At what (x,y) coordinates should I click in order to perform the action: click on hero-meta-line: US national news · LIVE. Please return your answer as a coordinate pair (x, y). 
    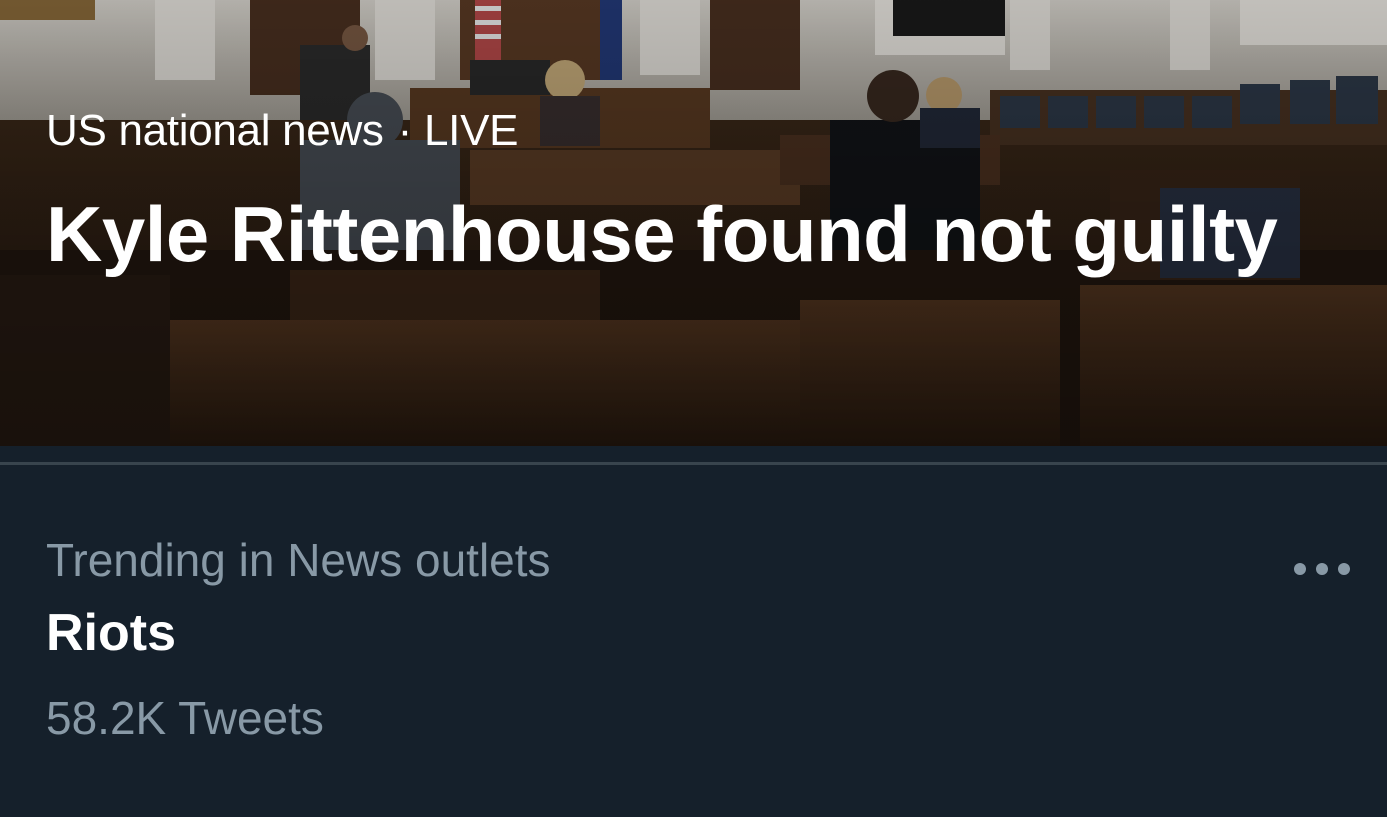
    Looking at the image, I should click on (282, 131).